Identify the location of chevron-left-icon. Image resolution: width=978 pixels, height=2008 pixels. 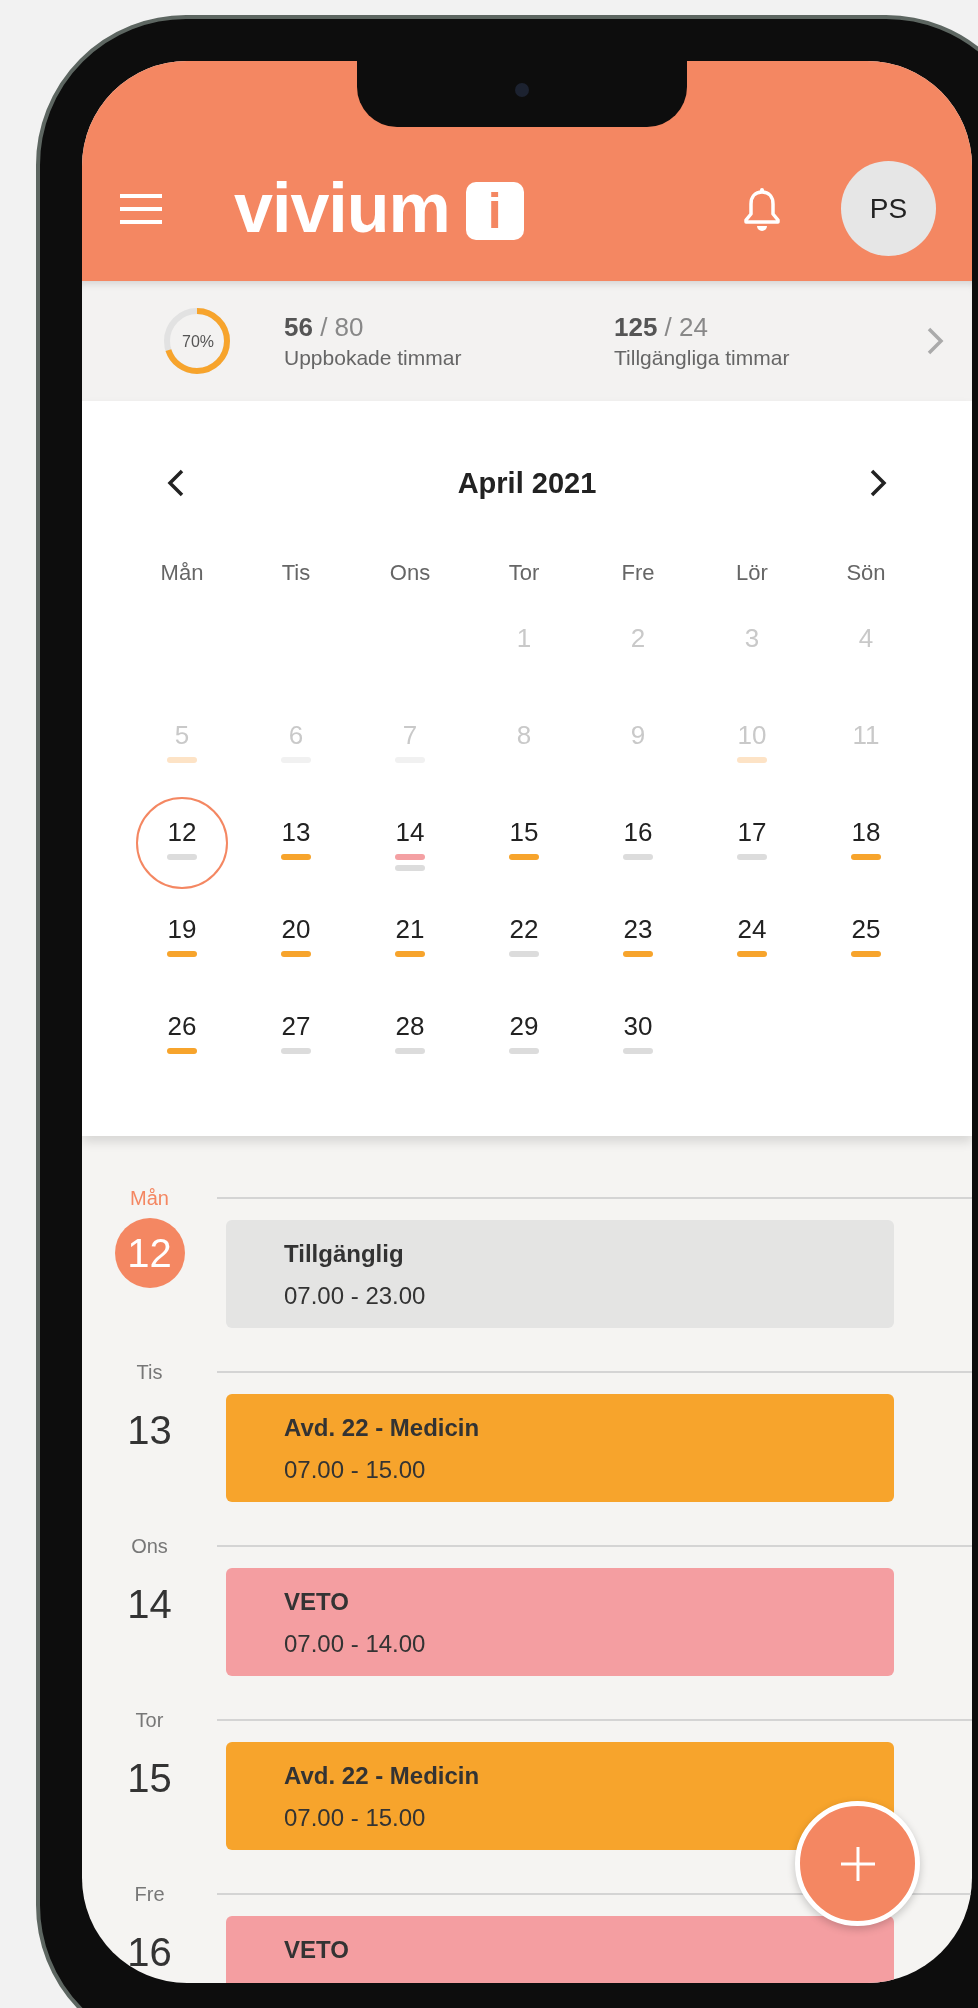
(176, 483).